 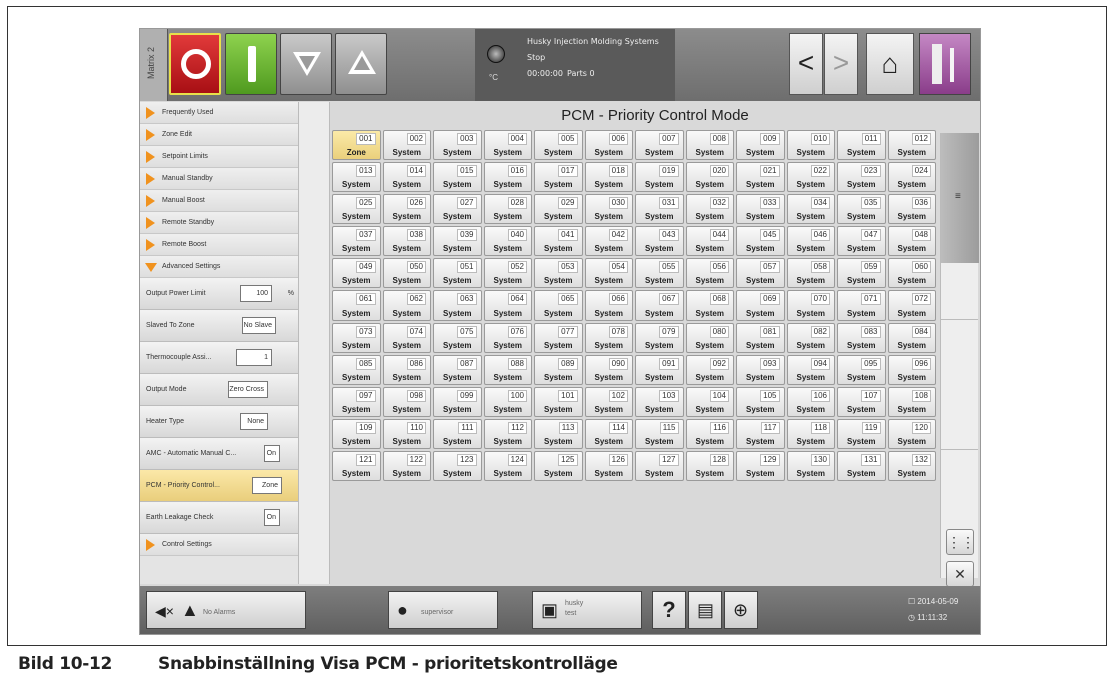 What do you see at coordinates (406, 337) in the screenshot?
I see `zone-cell: 074 System` at bounding box center [406, 337].